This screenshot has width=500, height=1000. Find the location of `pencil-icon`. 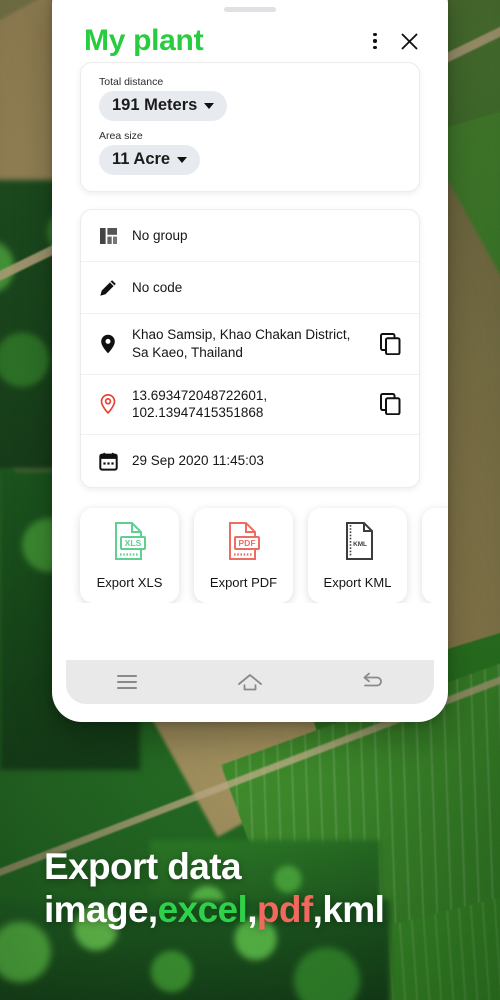

pencil-icon is located at coordinates (108, 288).